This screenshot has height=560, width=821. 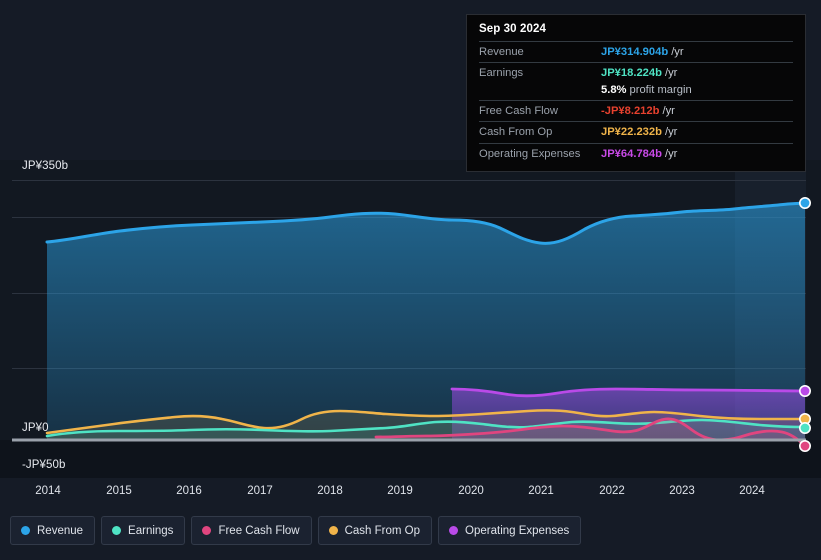 What do you see at coordinates (471, 491) in the screenshot?
I see `x-tick-label-2020: 2020` at bounding box center [471, 491].